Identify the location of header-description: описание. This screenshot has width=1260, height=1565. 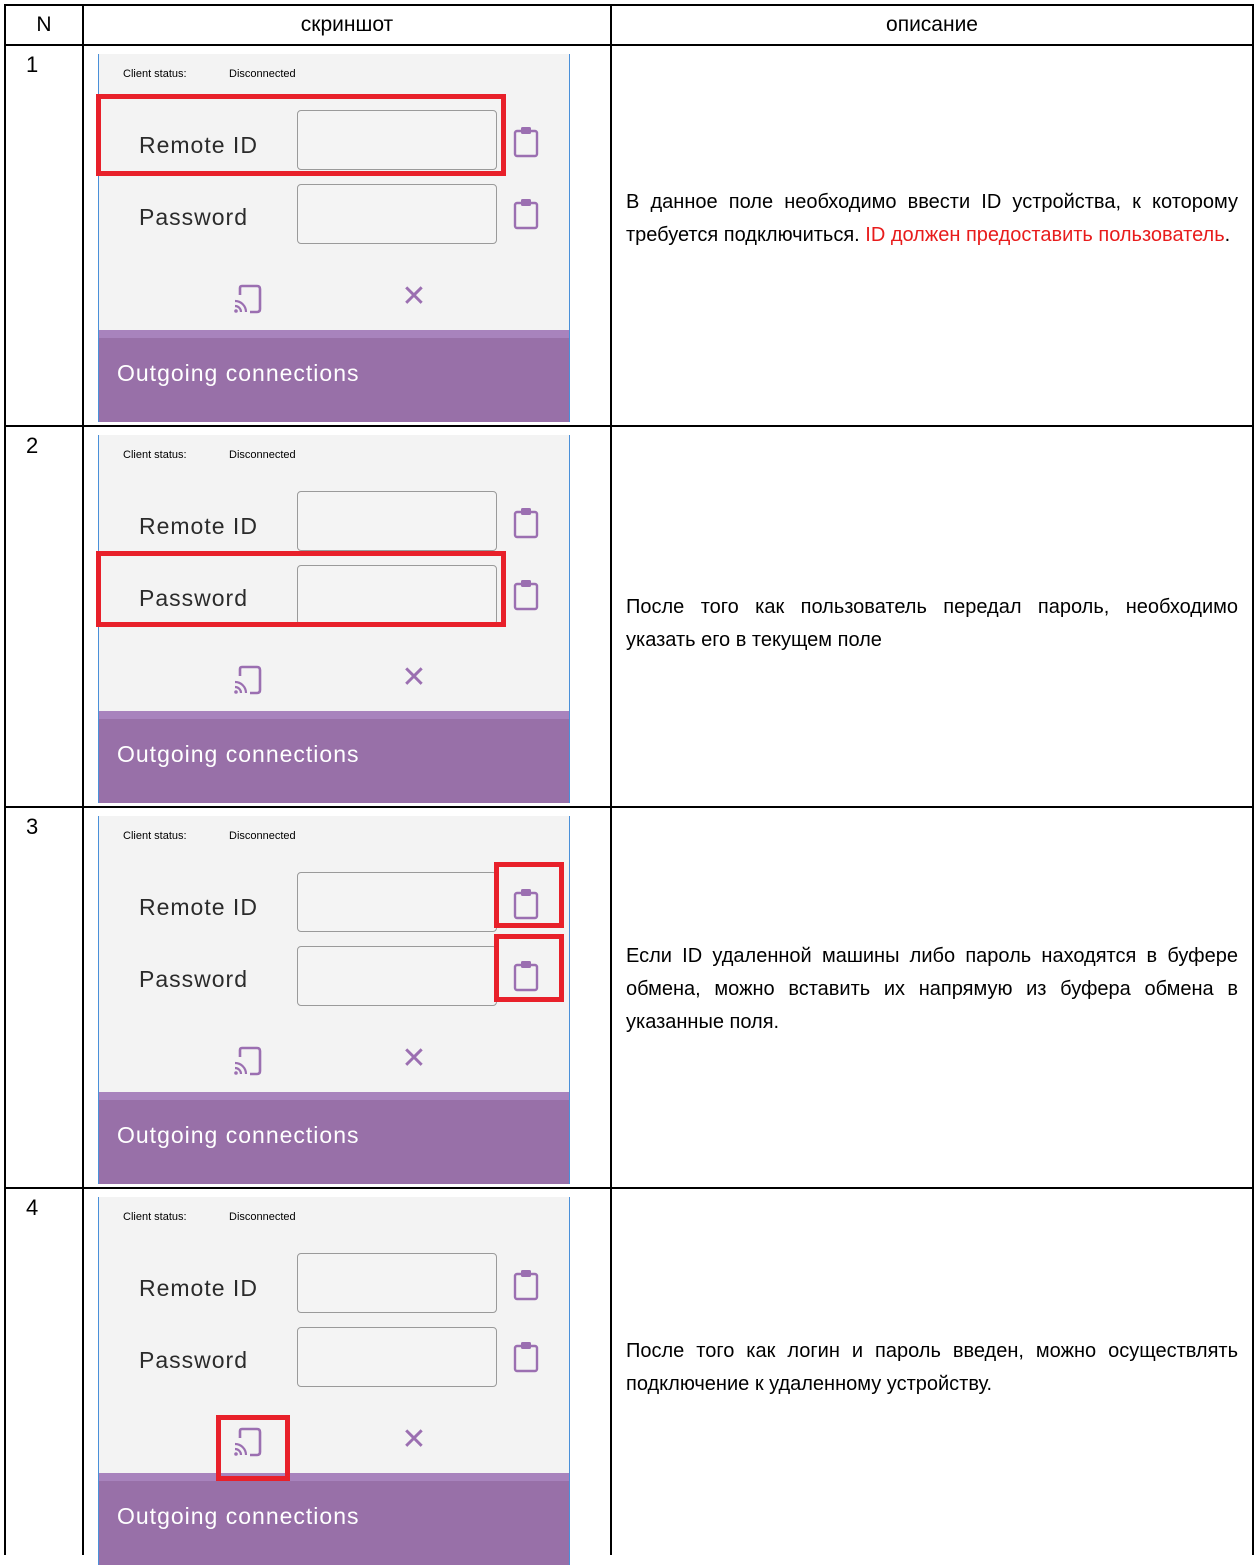
(932, 24).